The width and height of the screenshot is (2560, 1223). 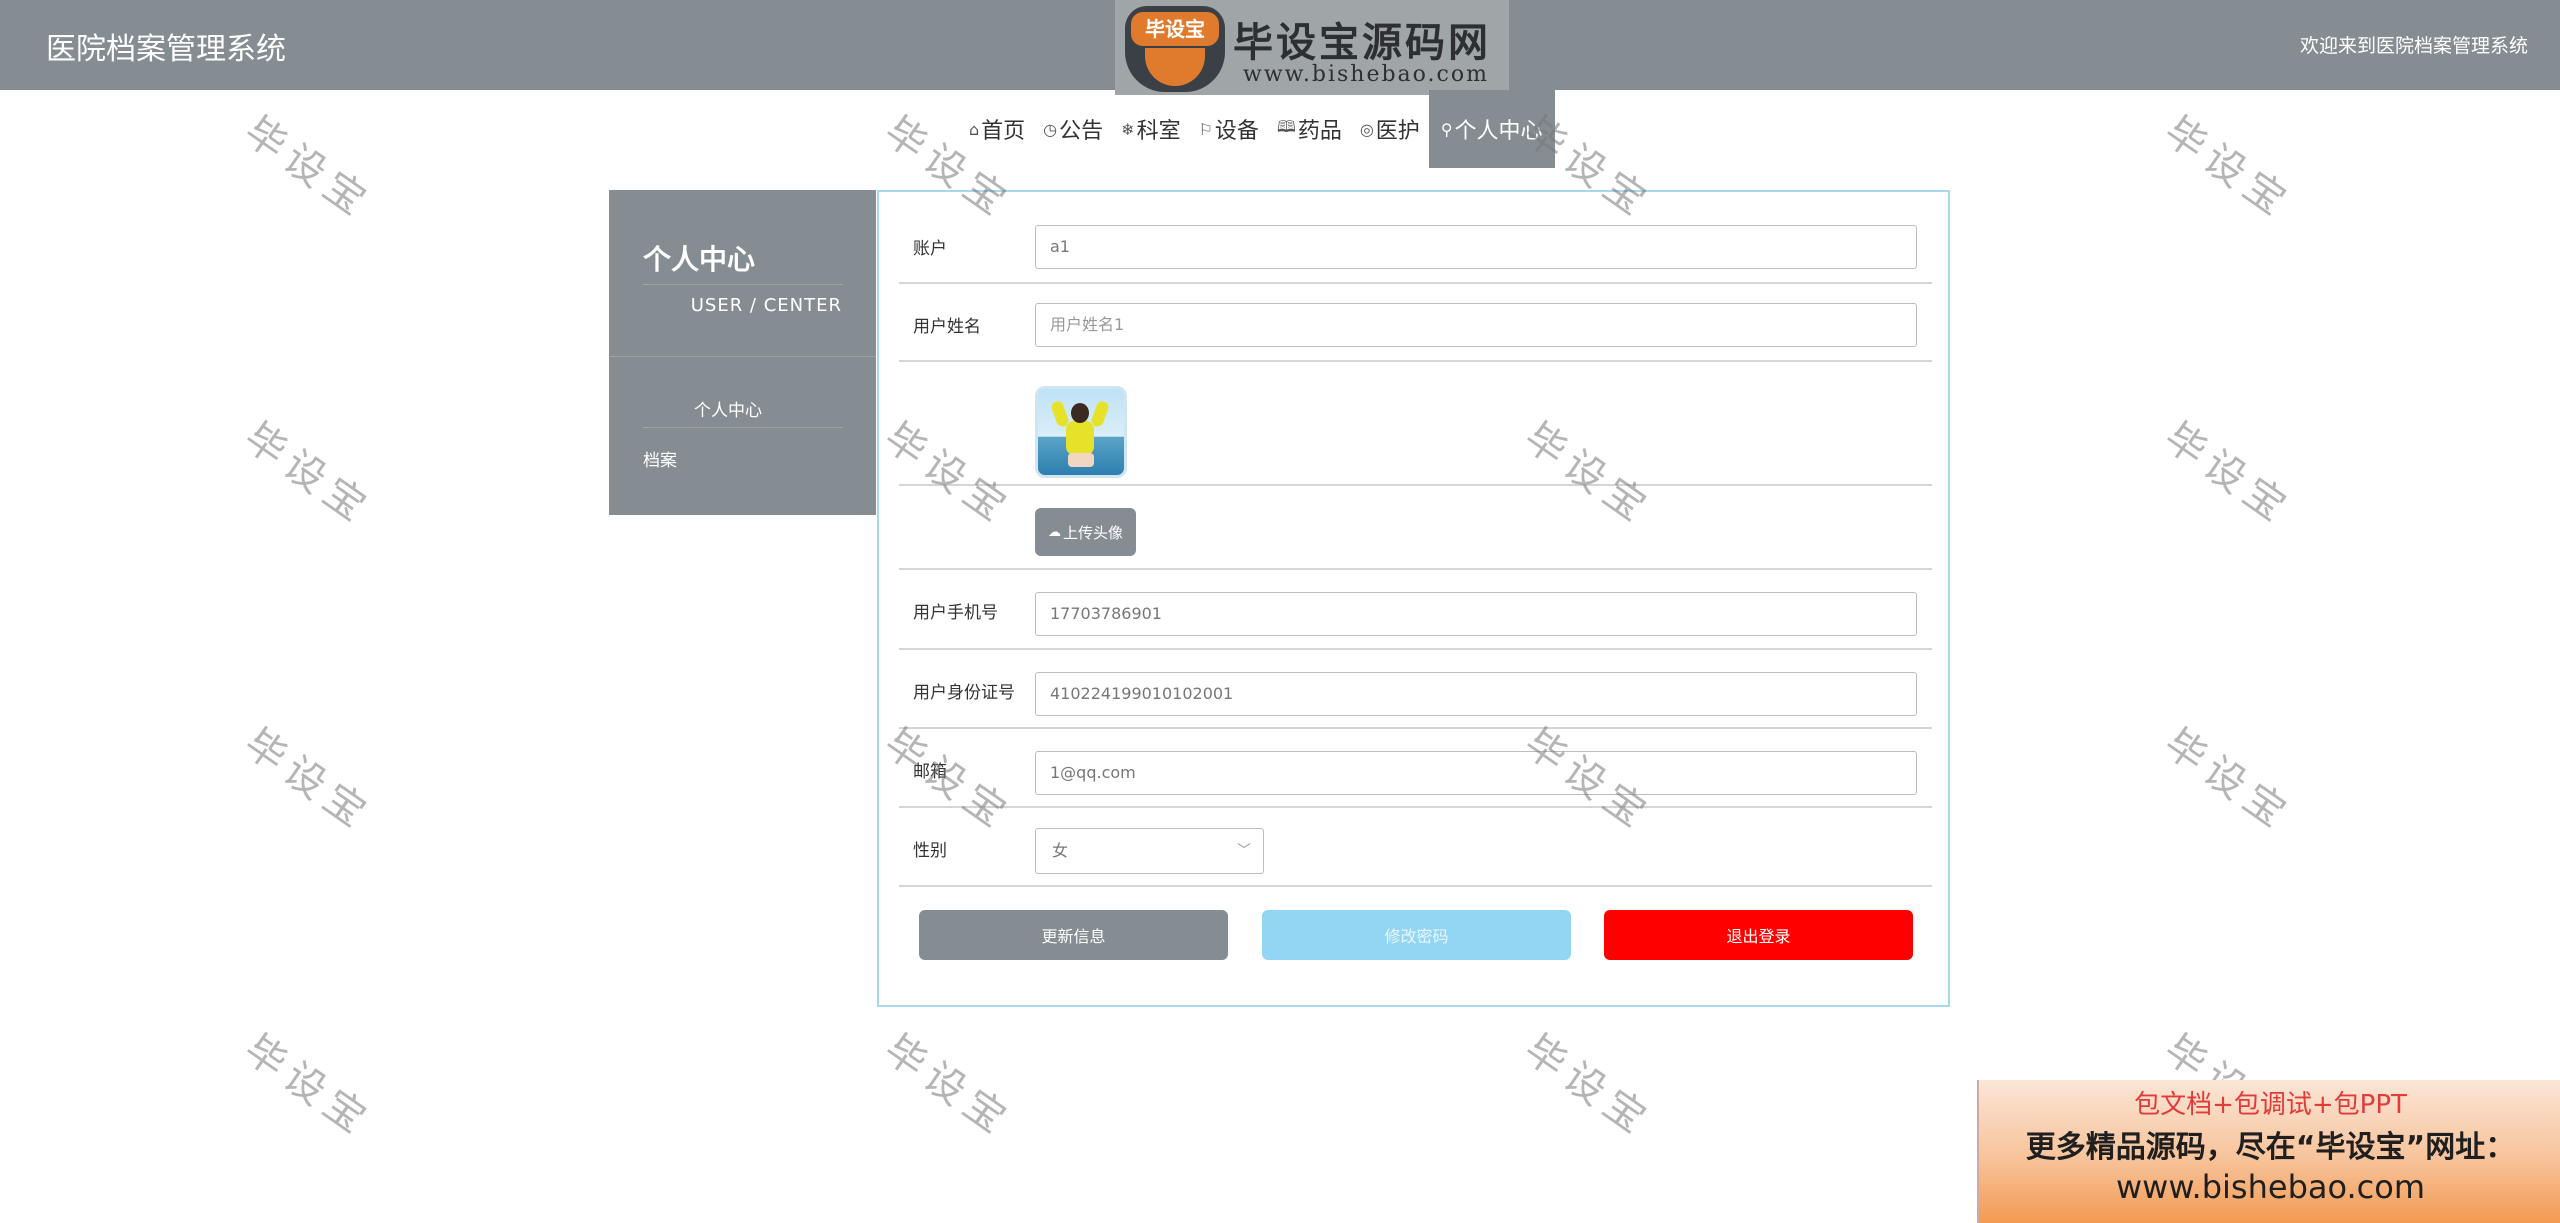 I want to click on nav-item-medicine: 🕮 药品, so click(x=1309, y=129).